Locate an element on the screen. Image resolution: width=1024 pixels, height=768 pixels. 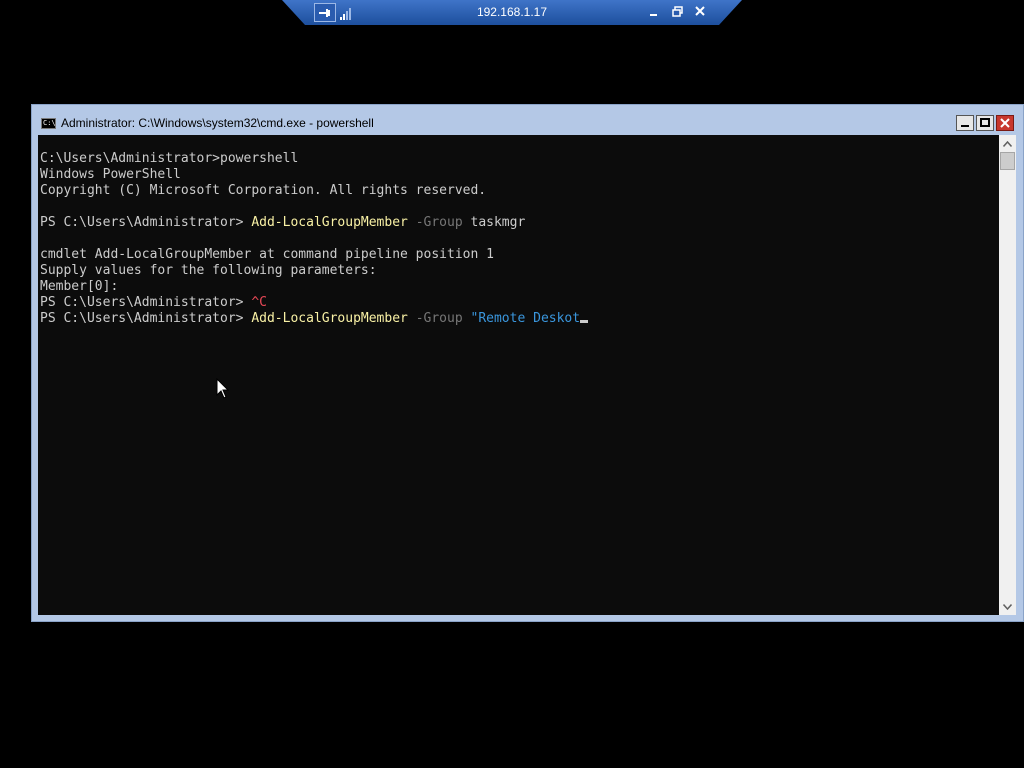
maximize-icon is located at coordinates (985, 122).